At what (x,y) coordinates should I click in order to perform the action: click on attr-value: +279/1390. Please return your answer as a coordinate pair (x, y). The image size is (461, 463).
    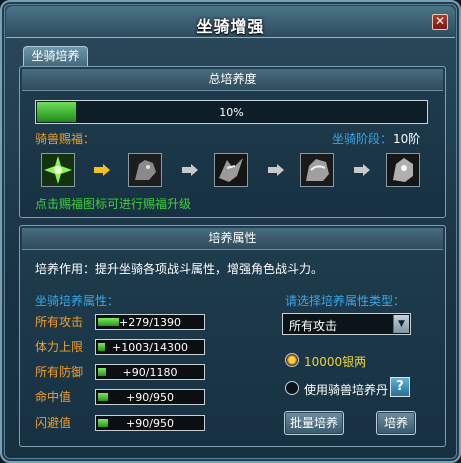
    Looking at the image, I should click on (150, 322).